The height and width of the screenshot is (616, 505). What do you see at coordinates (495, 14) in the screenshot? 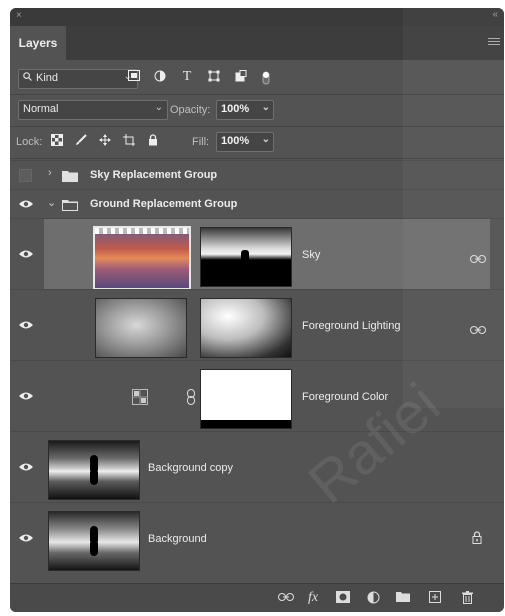
I see `collapse-panel-icon: «` at bounding box center [495, 14].